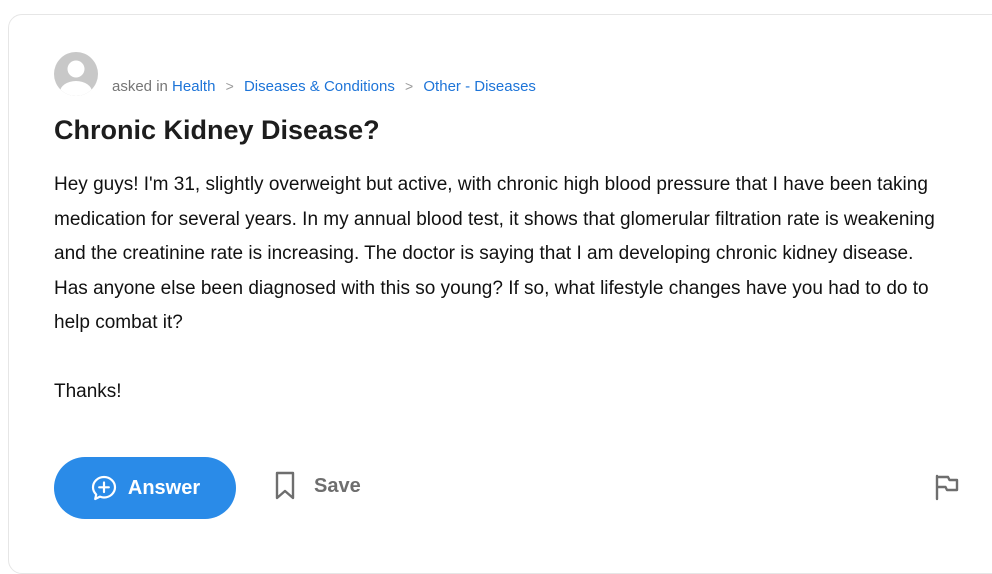  I want to click on answer-label: Answer, so click(164, 487).